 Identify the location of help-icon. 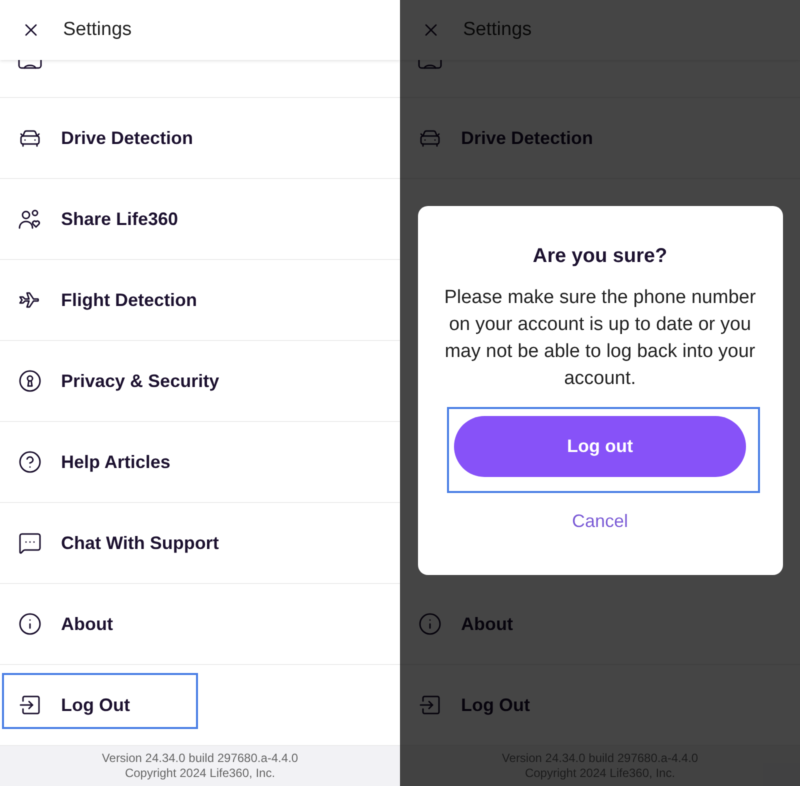
(30, 462).